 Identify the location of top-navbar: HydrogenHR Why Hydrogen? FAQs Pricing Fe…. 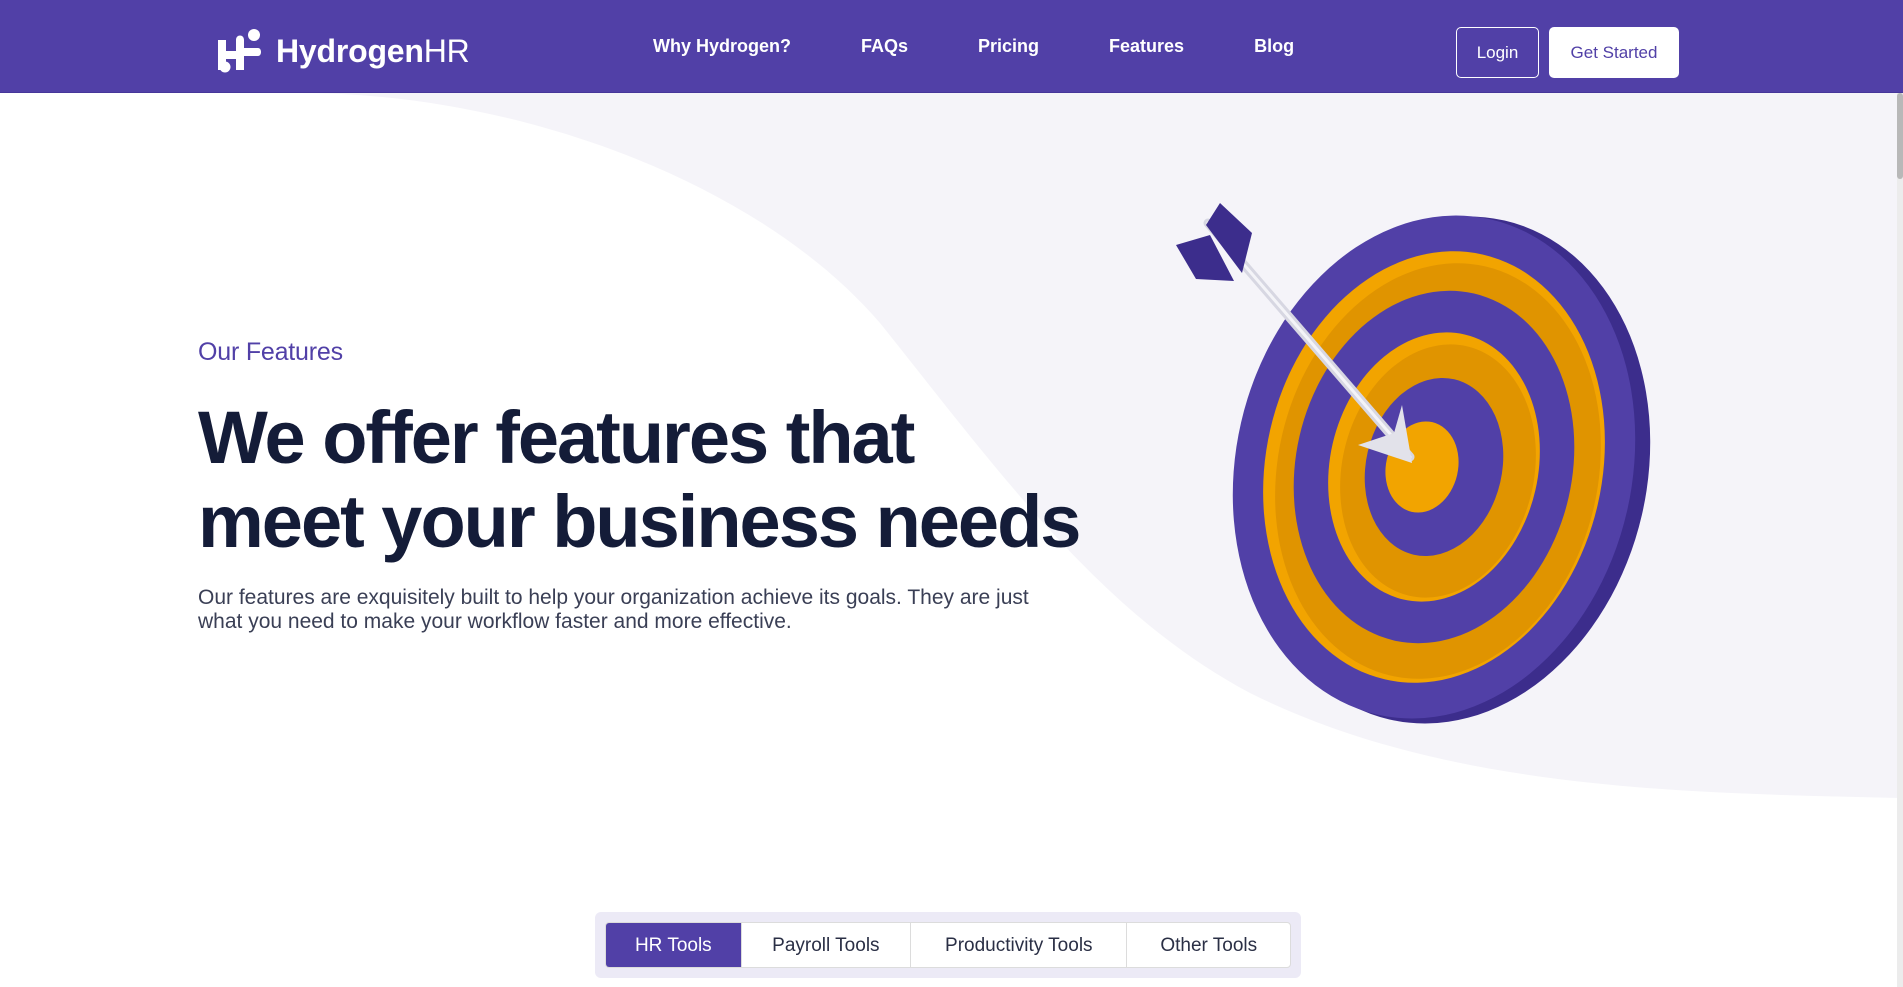
(951, 46).